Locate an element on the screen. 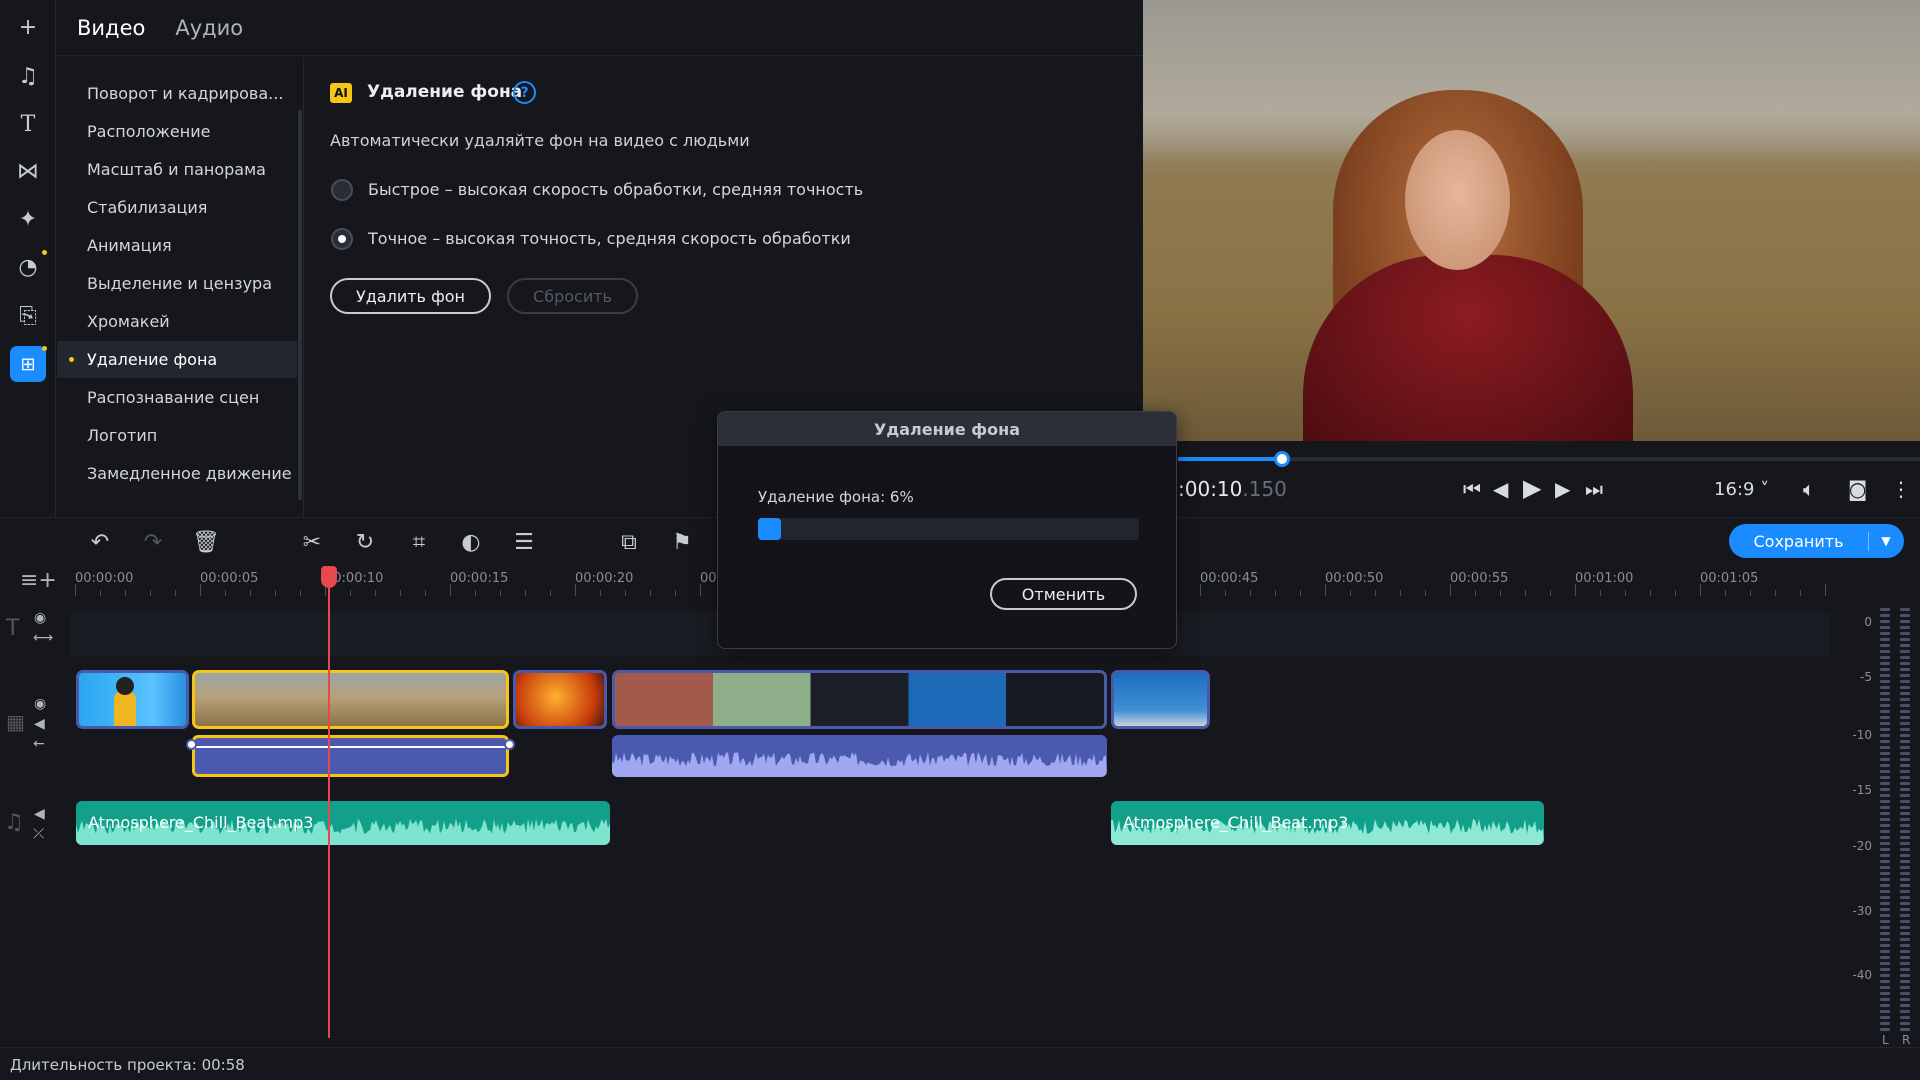  tab-video: Видео is located at coordinates (111, 28).